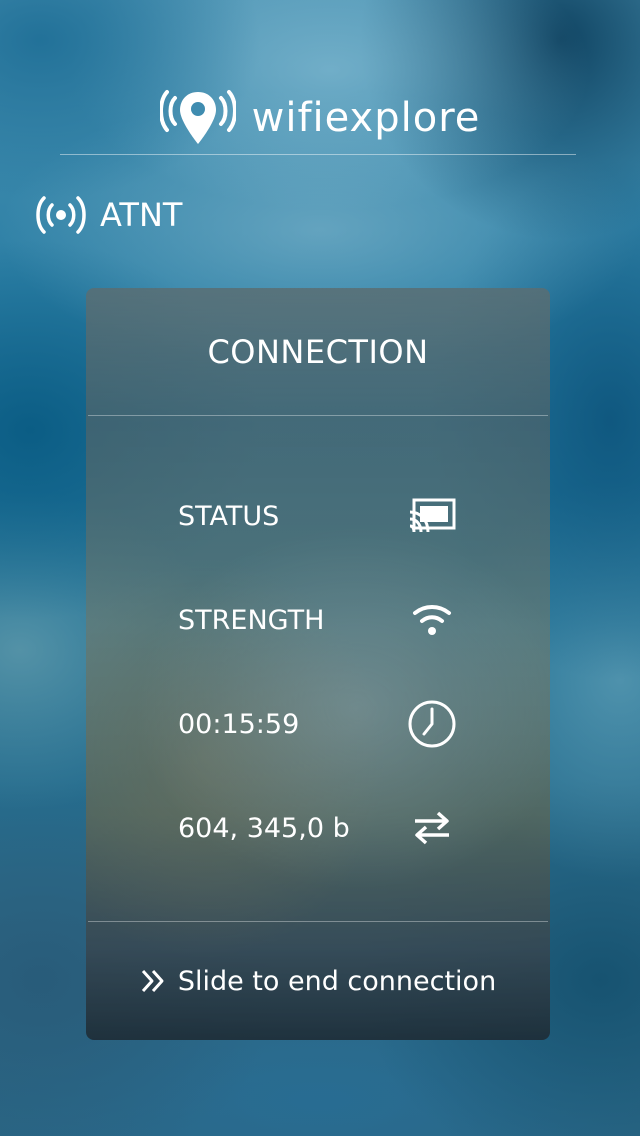  Describe the element at coordinates (197, 117) in the screenshot. I see `wifi-location-pin-icon` at that location.